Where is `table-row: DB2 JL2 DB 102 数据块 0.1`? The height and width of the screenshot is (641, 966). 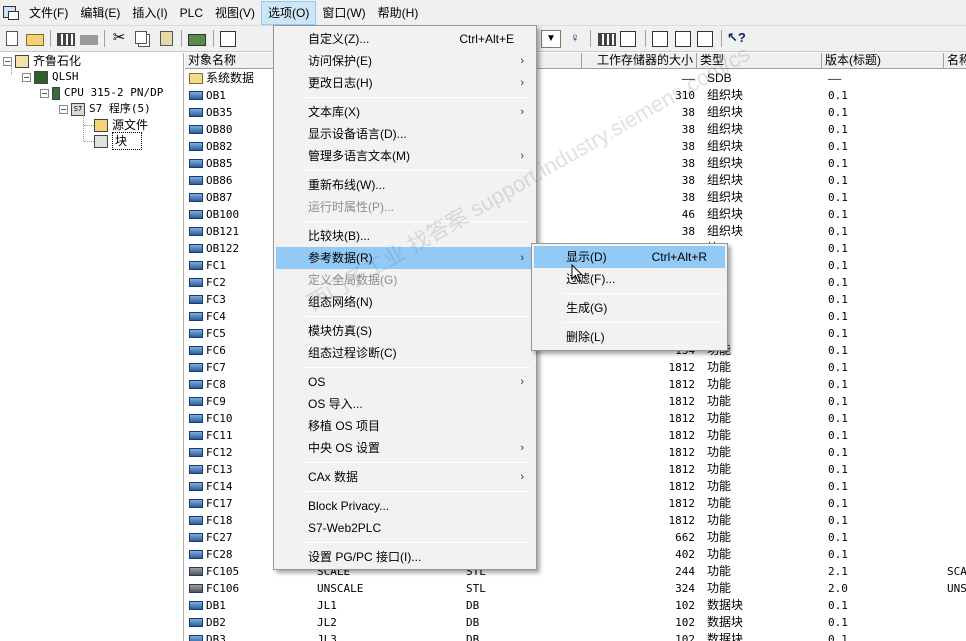 table-row: DB2 JL2 DB 102 数据块 0.1 is located at coordinates (575, 622).